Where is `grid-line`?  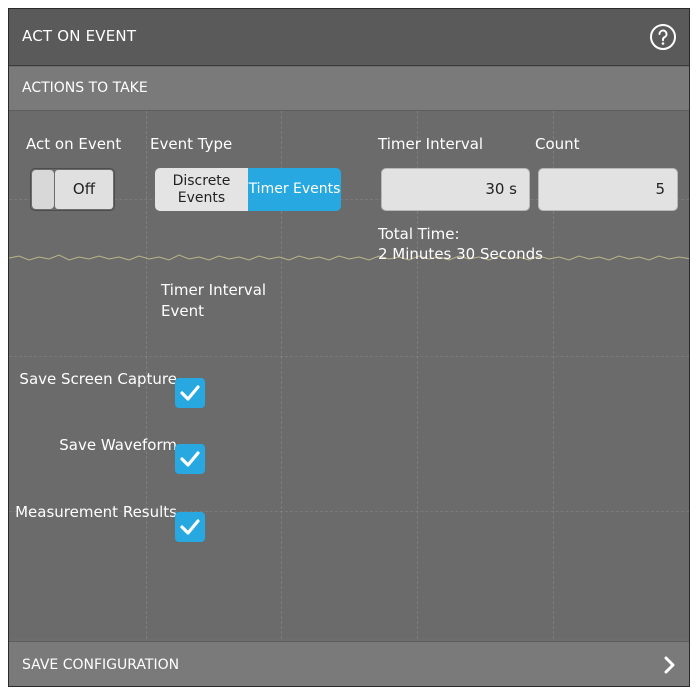 grid-line is located at coordinates (349, 356).